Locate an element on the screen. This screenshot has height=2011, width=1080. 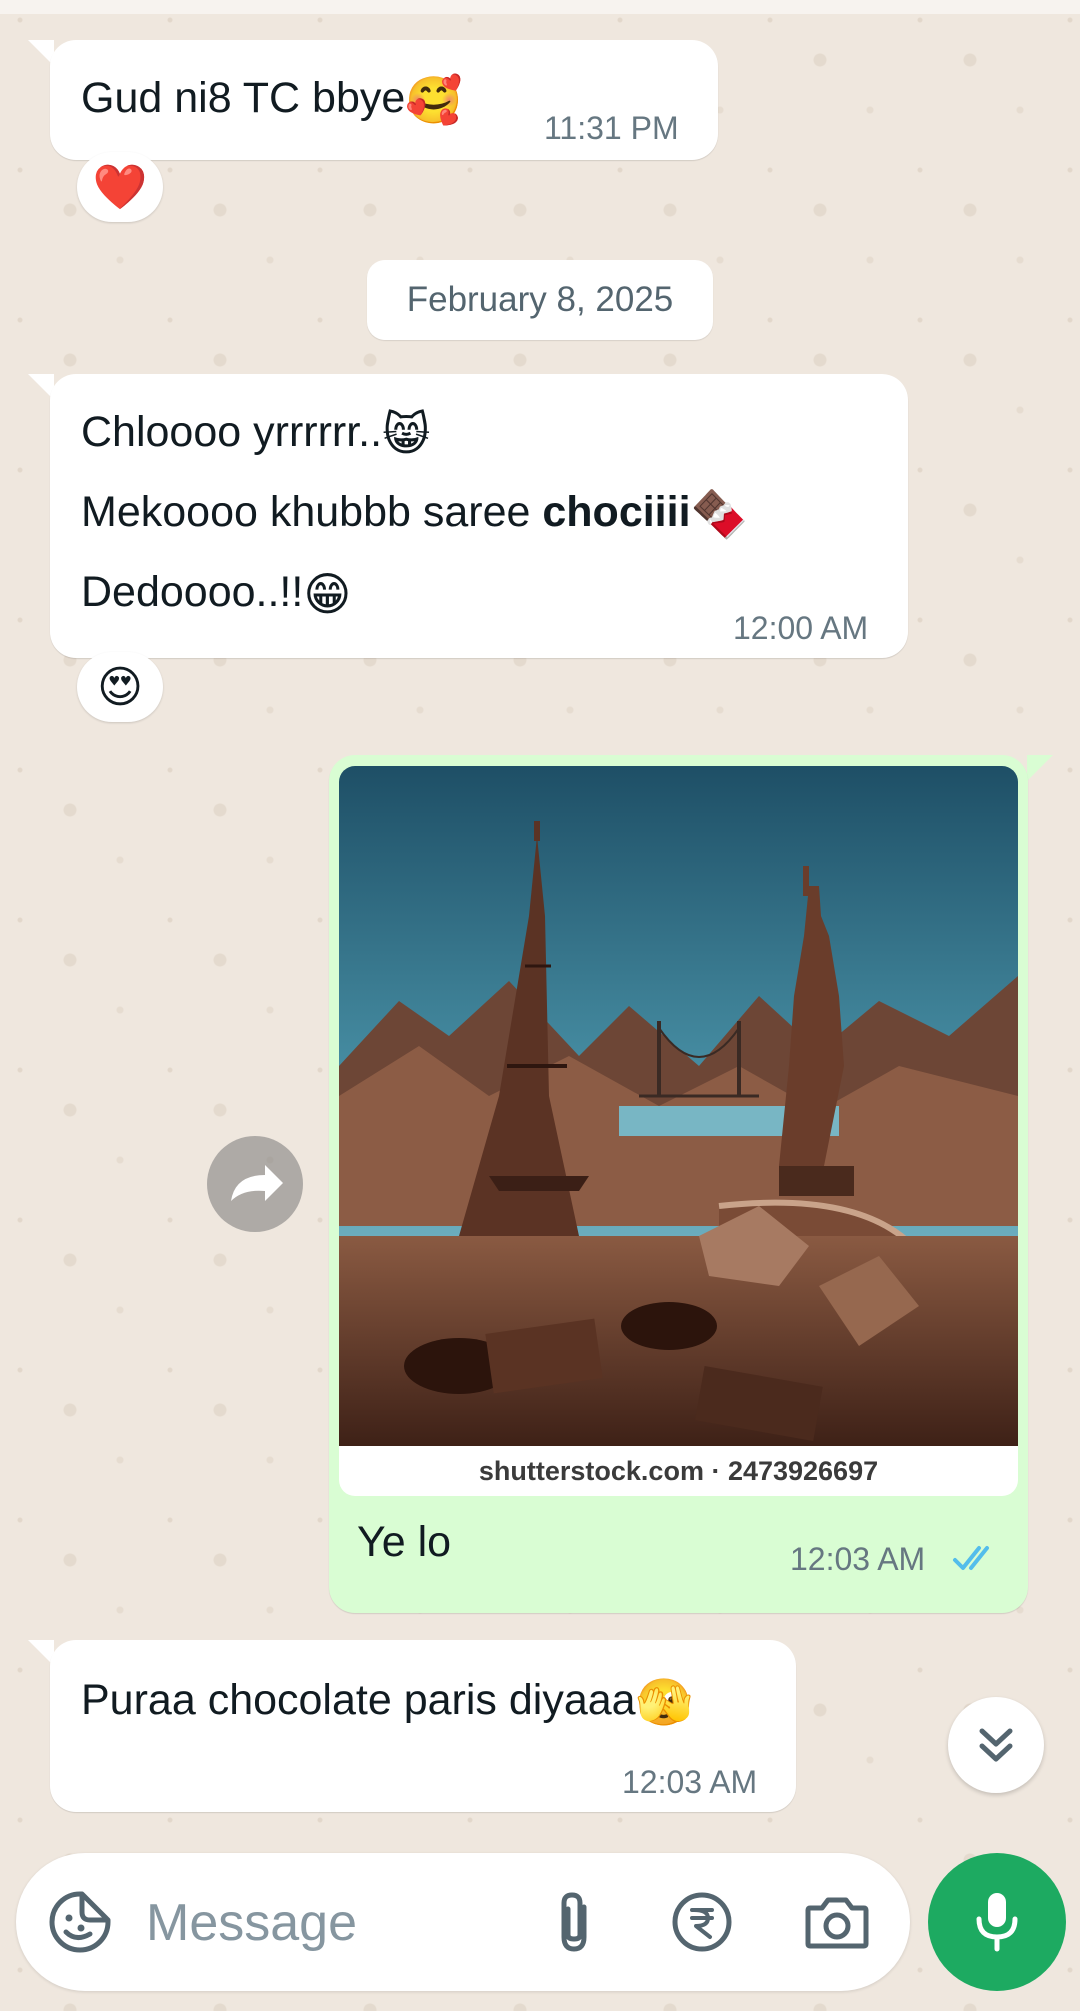
message-bubble-incoming: Gud ni8 TC bbye🥰 11:31 PM is located at coordinates (384, 100).